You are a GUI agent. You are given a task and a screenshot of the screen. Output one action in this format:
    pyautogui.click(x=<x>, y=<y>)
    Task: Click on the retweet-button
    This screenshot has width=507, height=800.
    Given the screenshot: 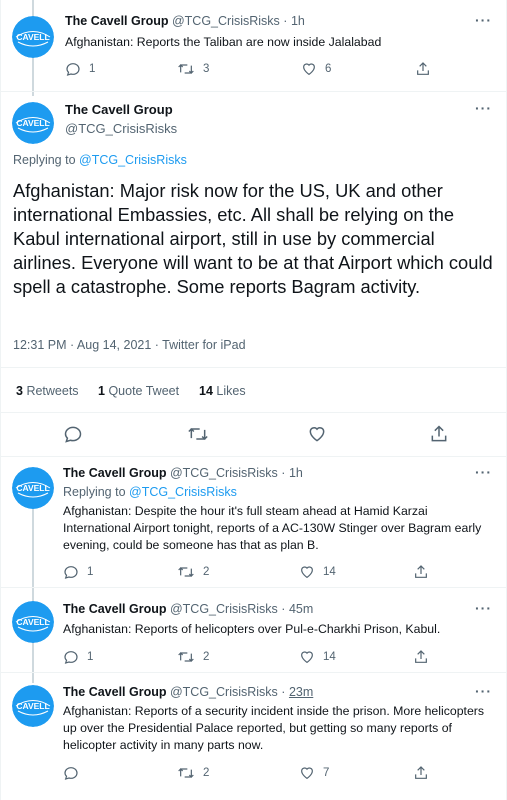 What is the action you would take?
    pyautogui.click(x=198, y=434)
    